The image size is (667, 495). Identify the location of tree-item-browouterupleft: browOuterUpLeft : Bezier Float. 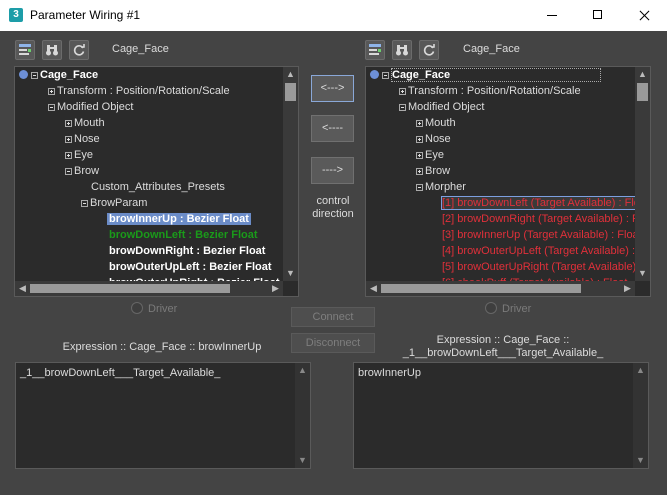
(190, 267).